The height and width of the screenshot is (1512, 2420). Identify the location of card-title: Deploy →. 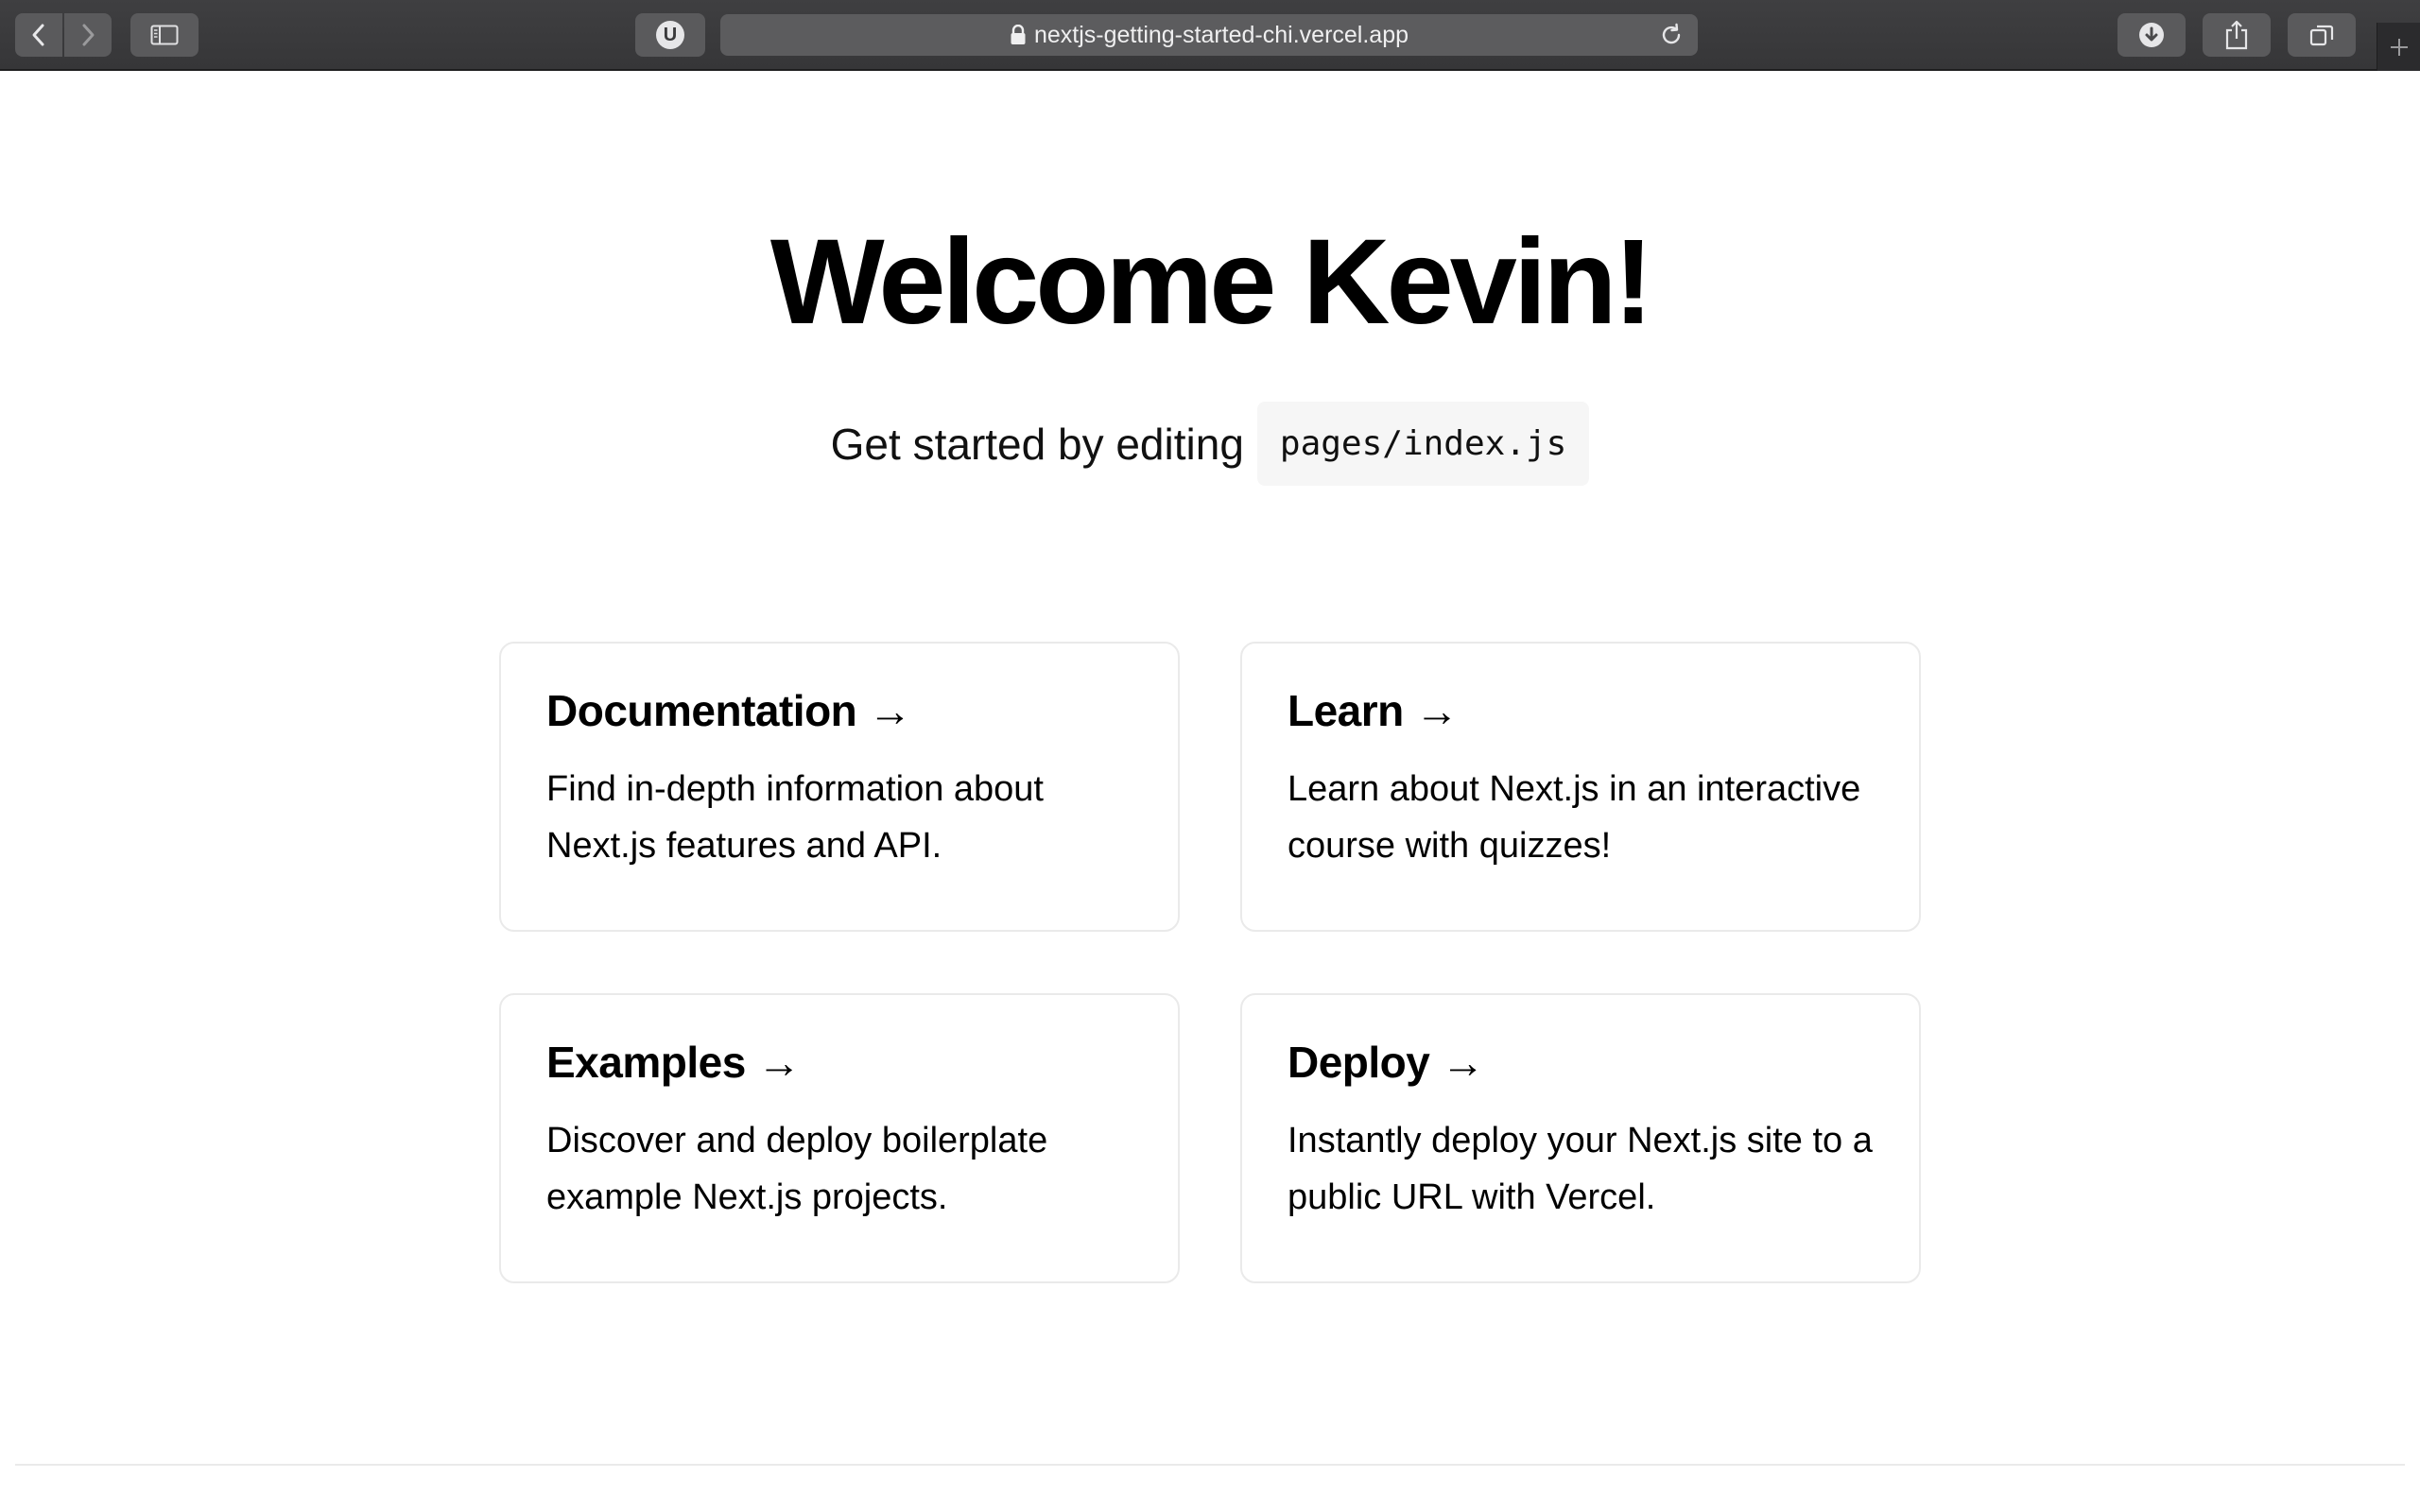
(1386, 1062).